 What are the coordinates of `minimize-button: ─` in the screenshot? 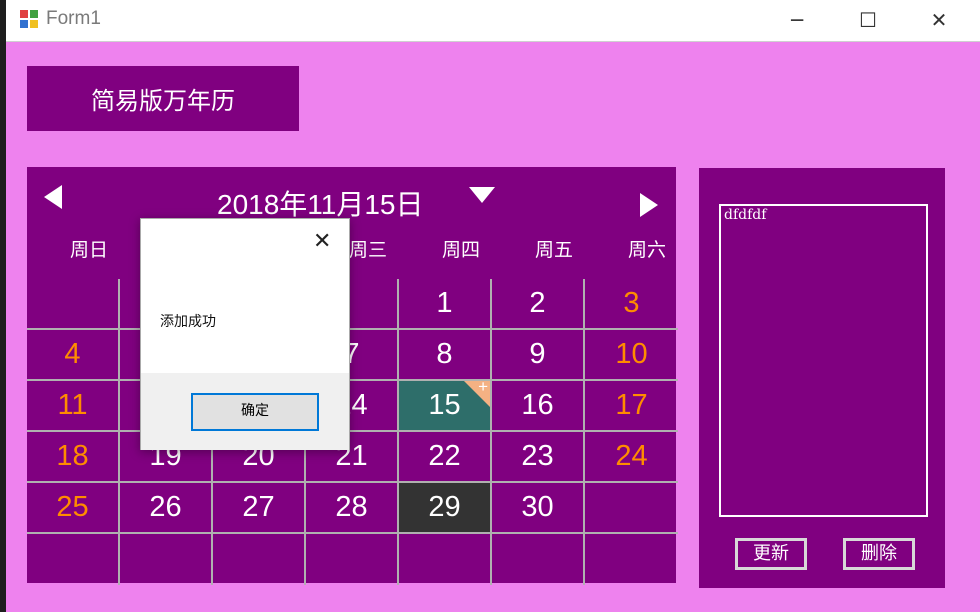 It's located at (797, 21).